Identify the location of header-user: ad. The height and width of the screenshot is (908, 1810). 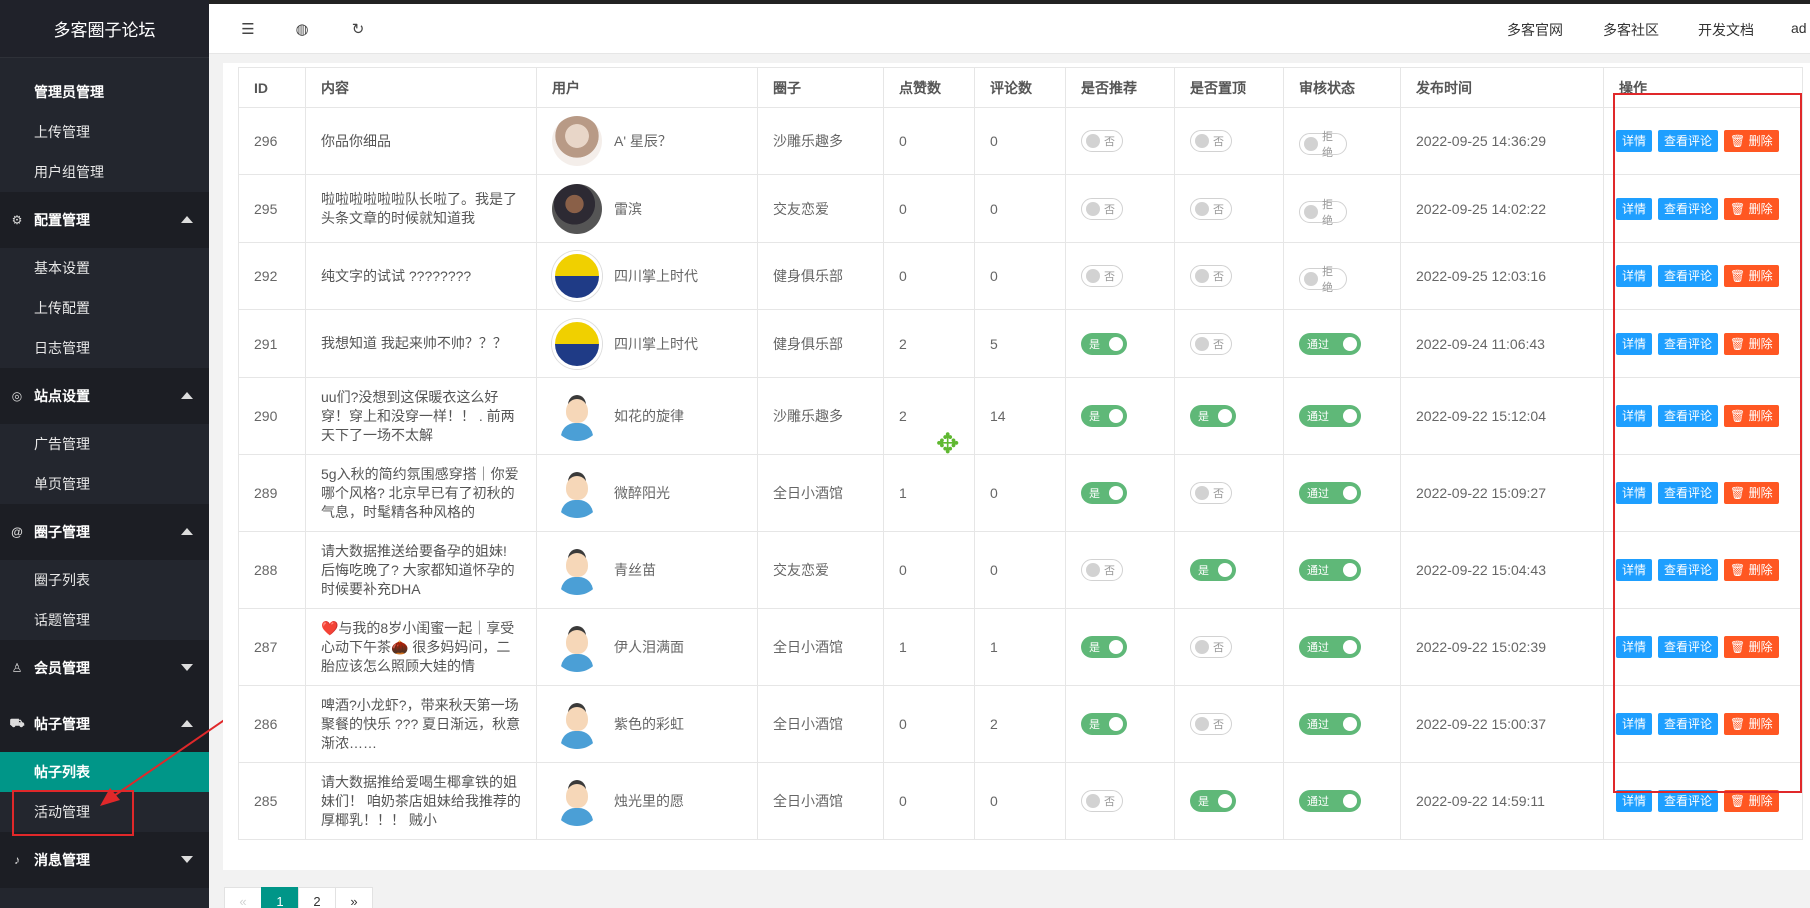
(1799, 28).